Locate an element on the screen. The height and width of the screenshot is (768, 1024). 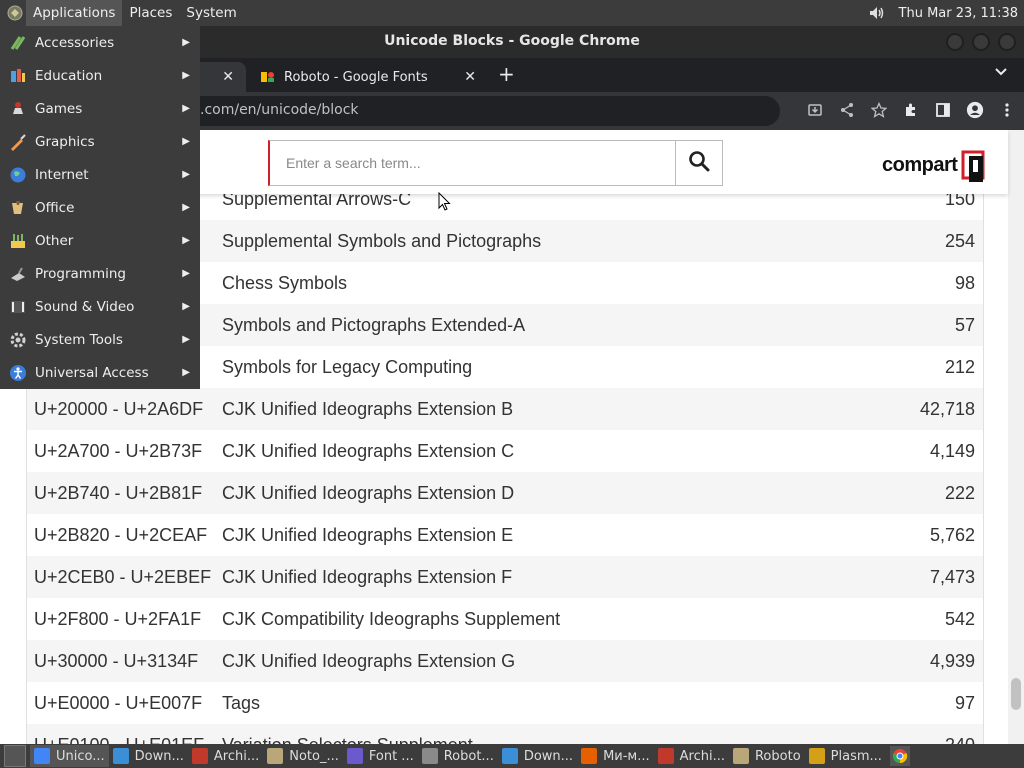
table-row: U+E0000 - U+E007F Tags 97 is located at coordinates (505, 703).